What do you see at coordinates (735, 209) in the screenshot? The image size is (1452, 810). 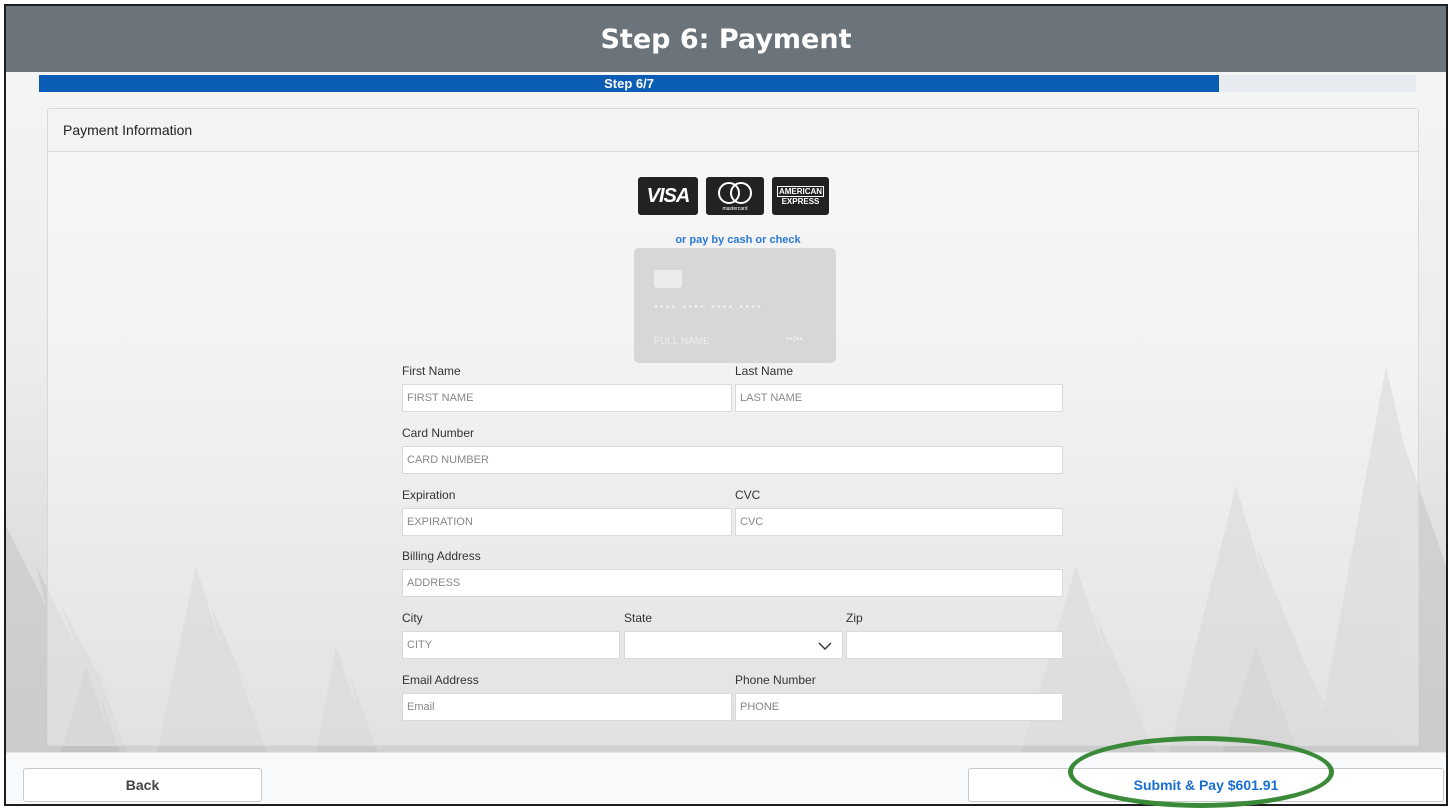 I see `mastercard-logo-text: mastercard` at bounding box center [735, 209].